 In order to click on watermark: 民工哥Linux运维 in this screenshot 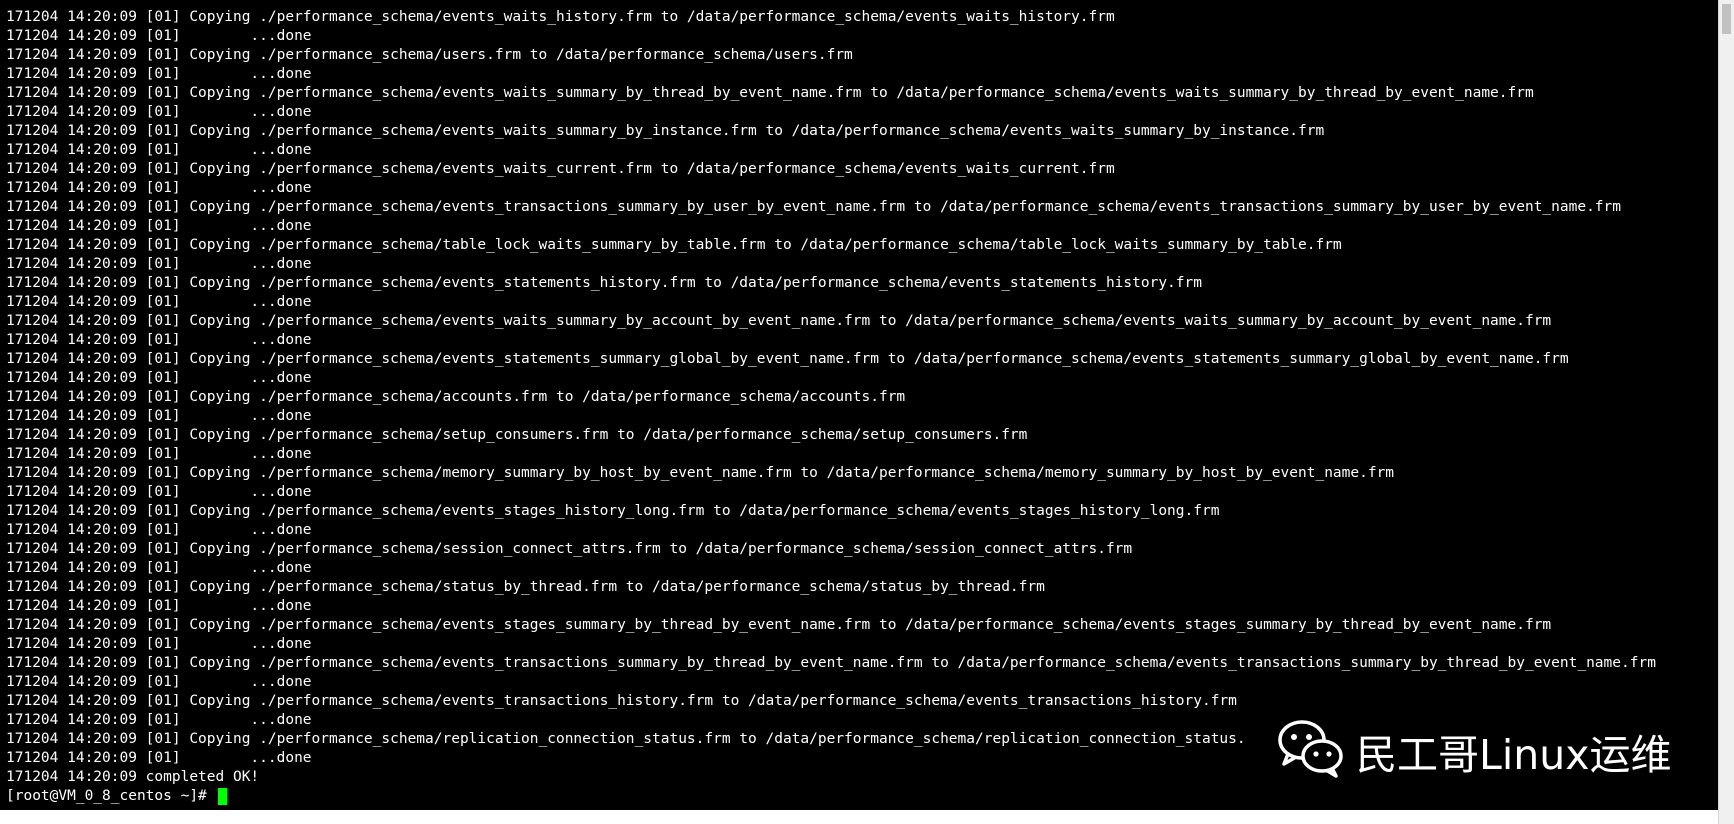, I will do `click(1473, 750)`.